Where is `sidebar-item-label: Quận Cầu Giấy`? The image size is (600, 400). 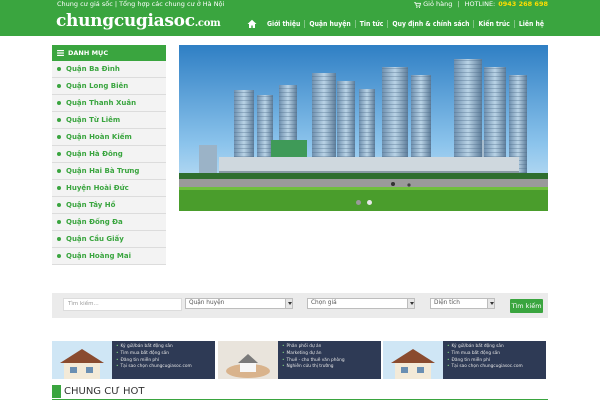
sidebar-item-label: Quận Cầu Giấy is located at coordinates (95, 239).